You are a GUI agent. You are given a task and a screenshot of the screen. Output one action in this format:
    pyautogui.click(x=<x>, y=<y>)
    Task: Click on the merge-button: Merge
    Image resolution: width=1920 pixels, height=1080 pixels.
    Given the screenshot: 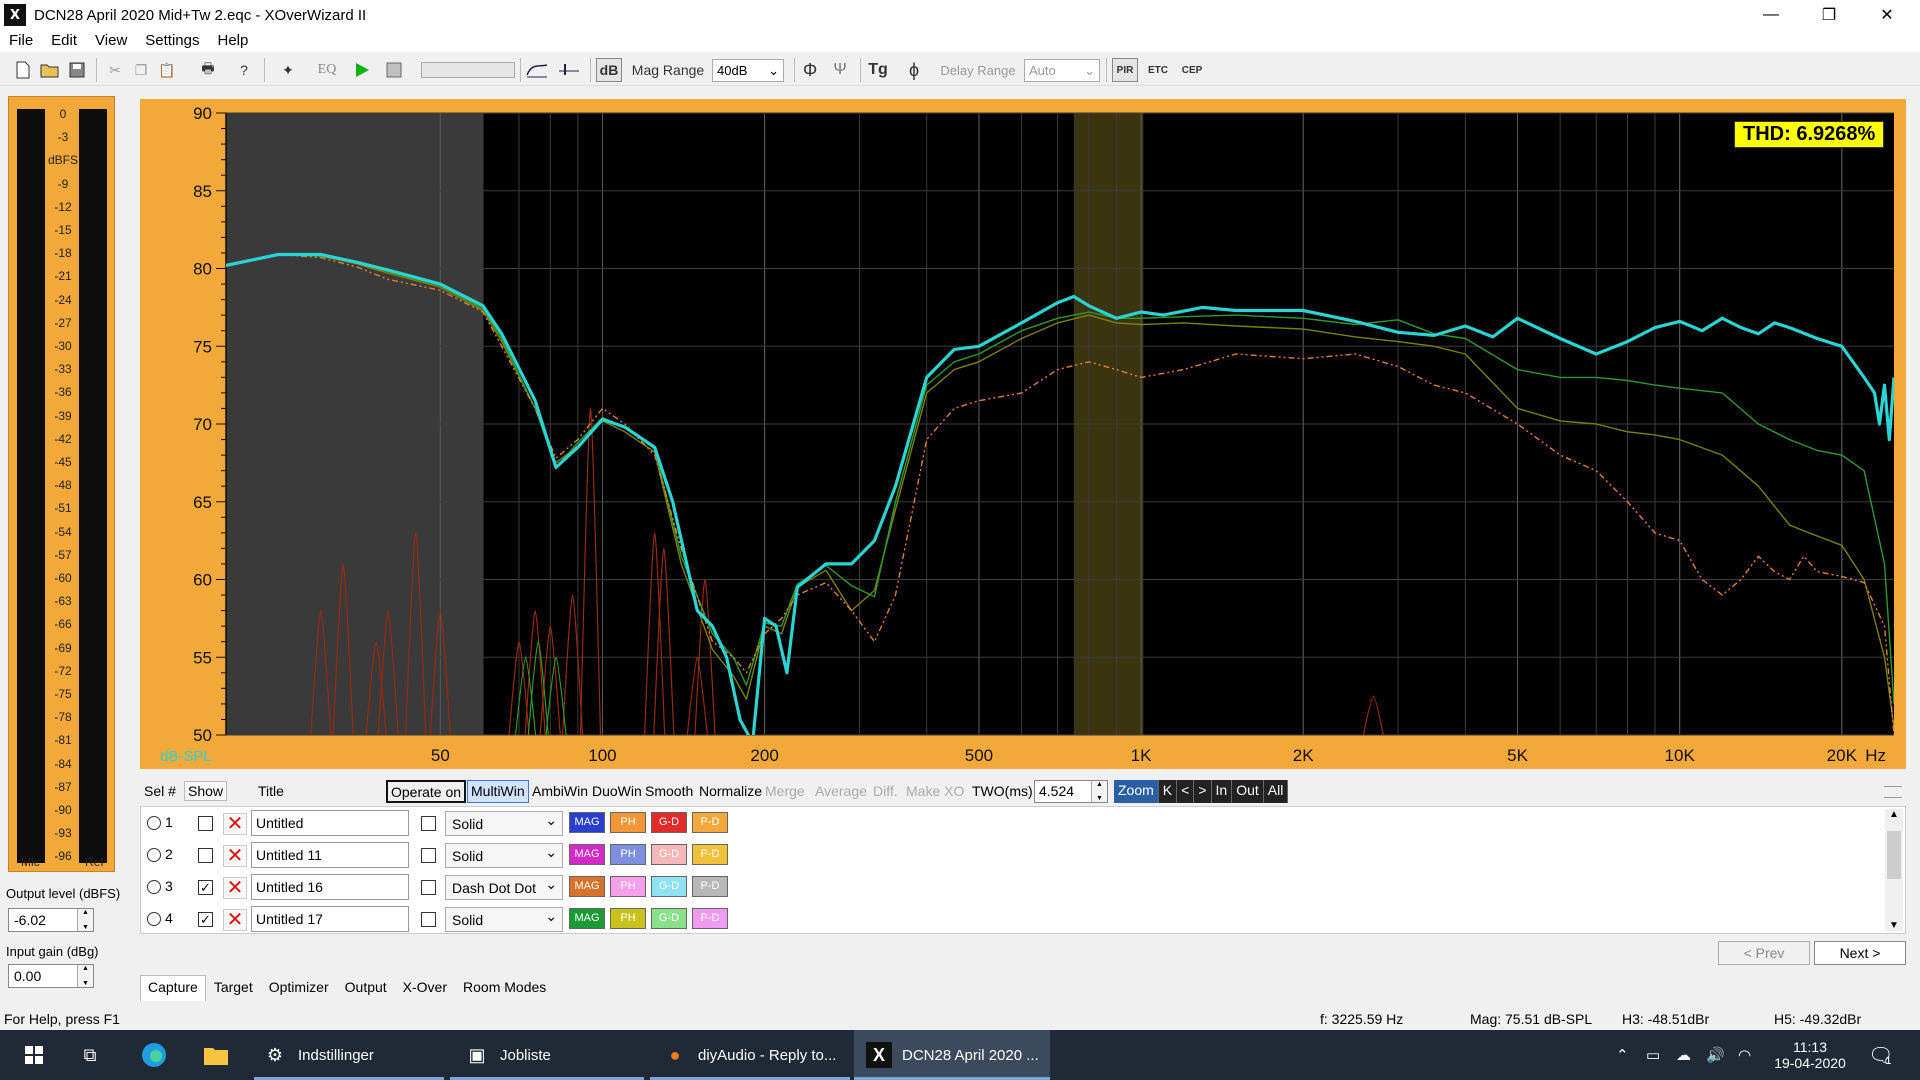 What is the action you would take?
    pyautogui.click(x=785, y=791)
    